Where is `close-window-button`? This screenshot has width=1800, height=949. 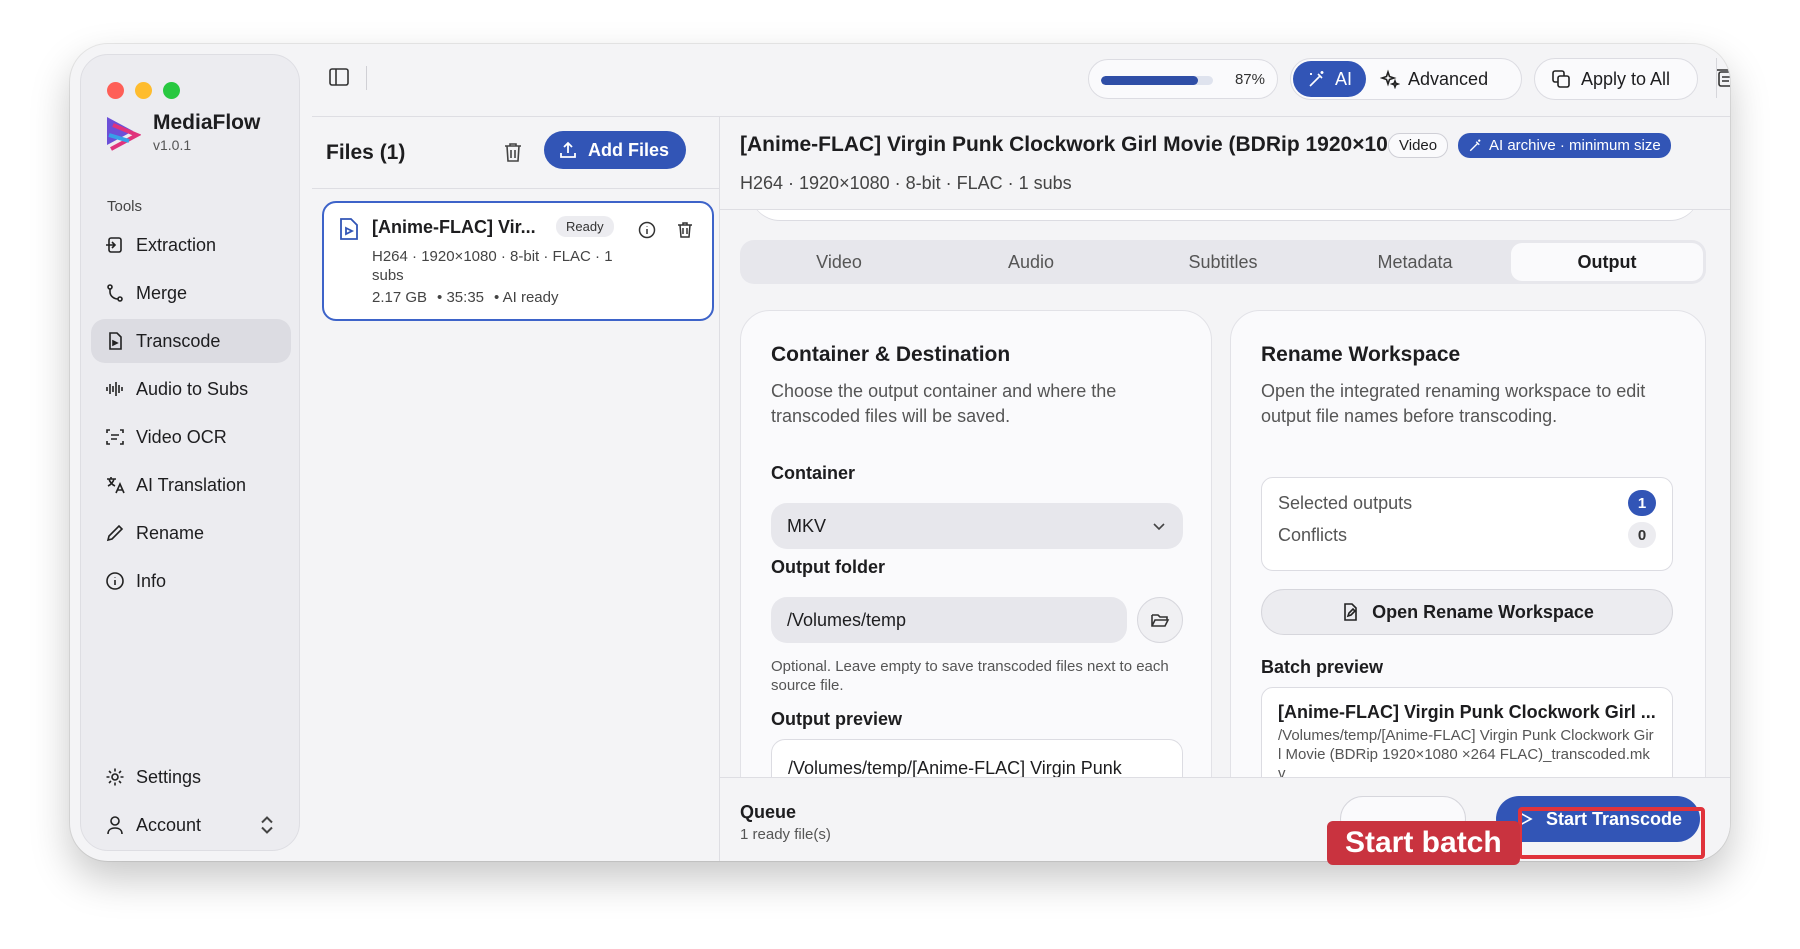 close-window-button is located at coordinates (115, 90).